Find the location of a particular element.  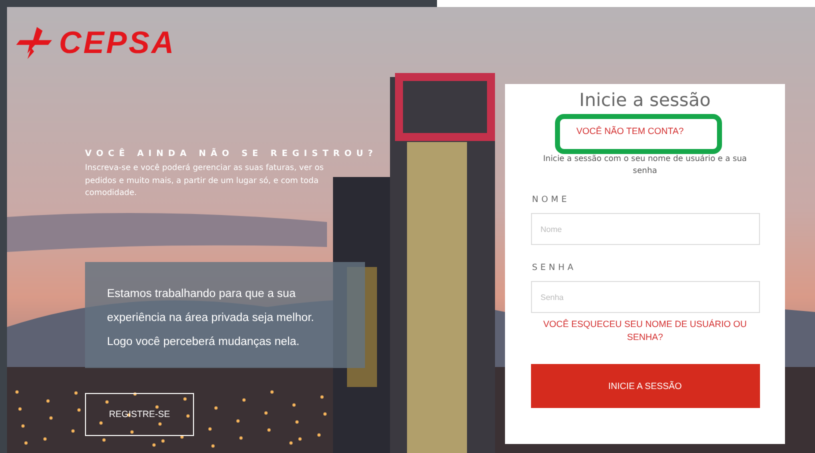

forgot-link: VOCÊ ESQUECEU SEU NOME DE USUÁRIO OU SENHA? is located at coordinates (645, 331).